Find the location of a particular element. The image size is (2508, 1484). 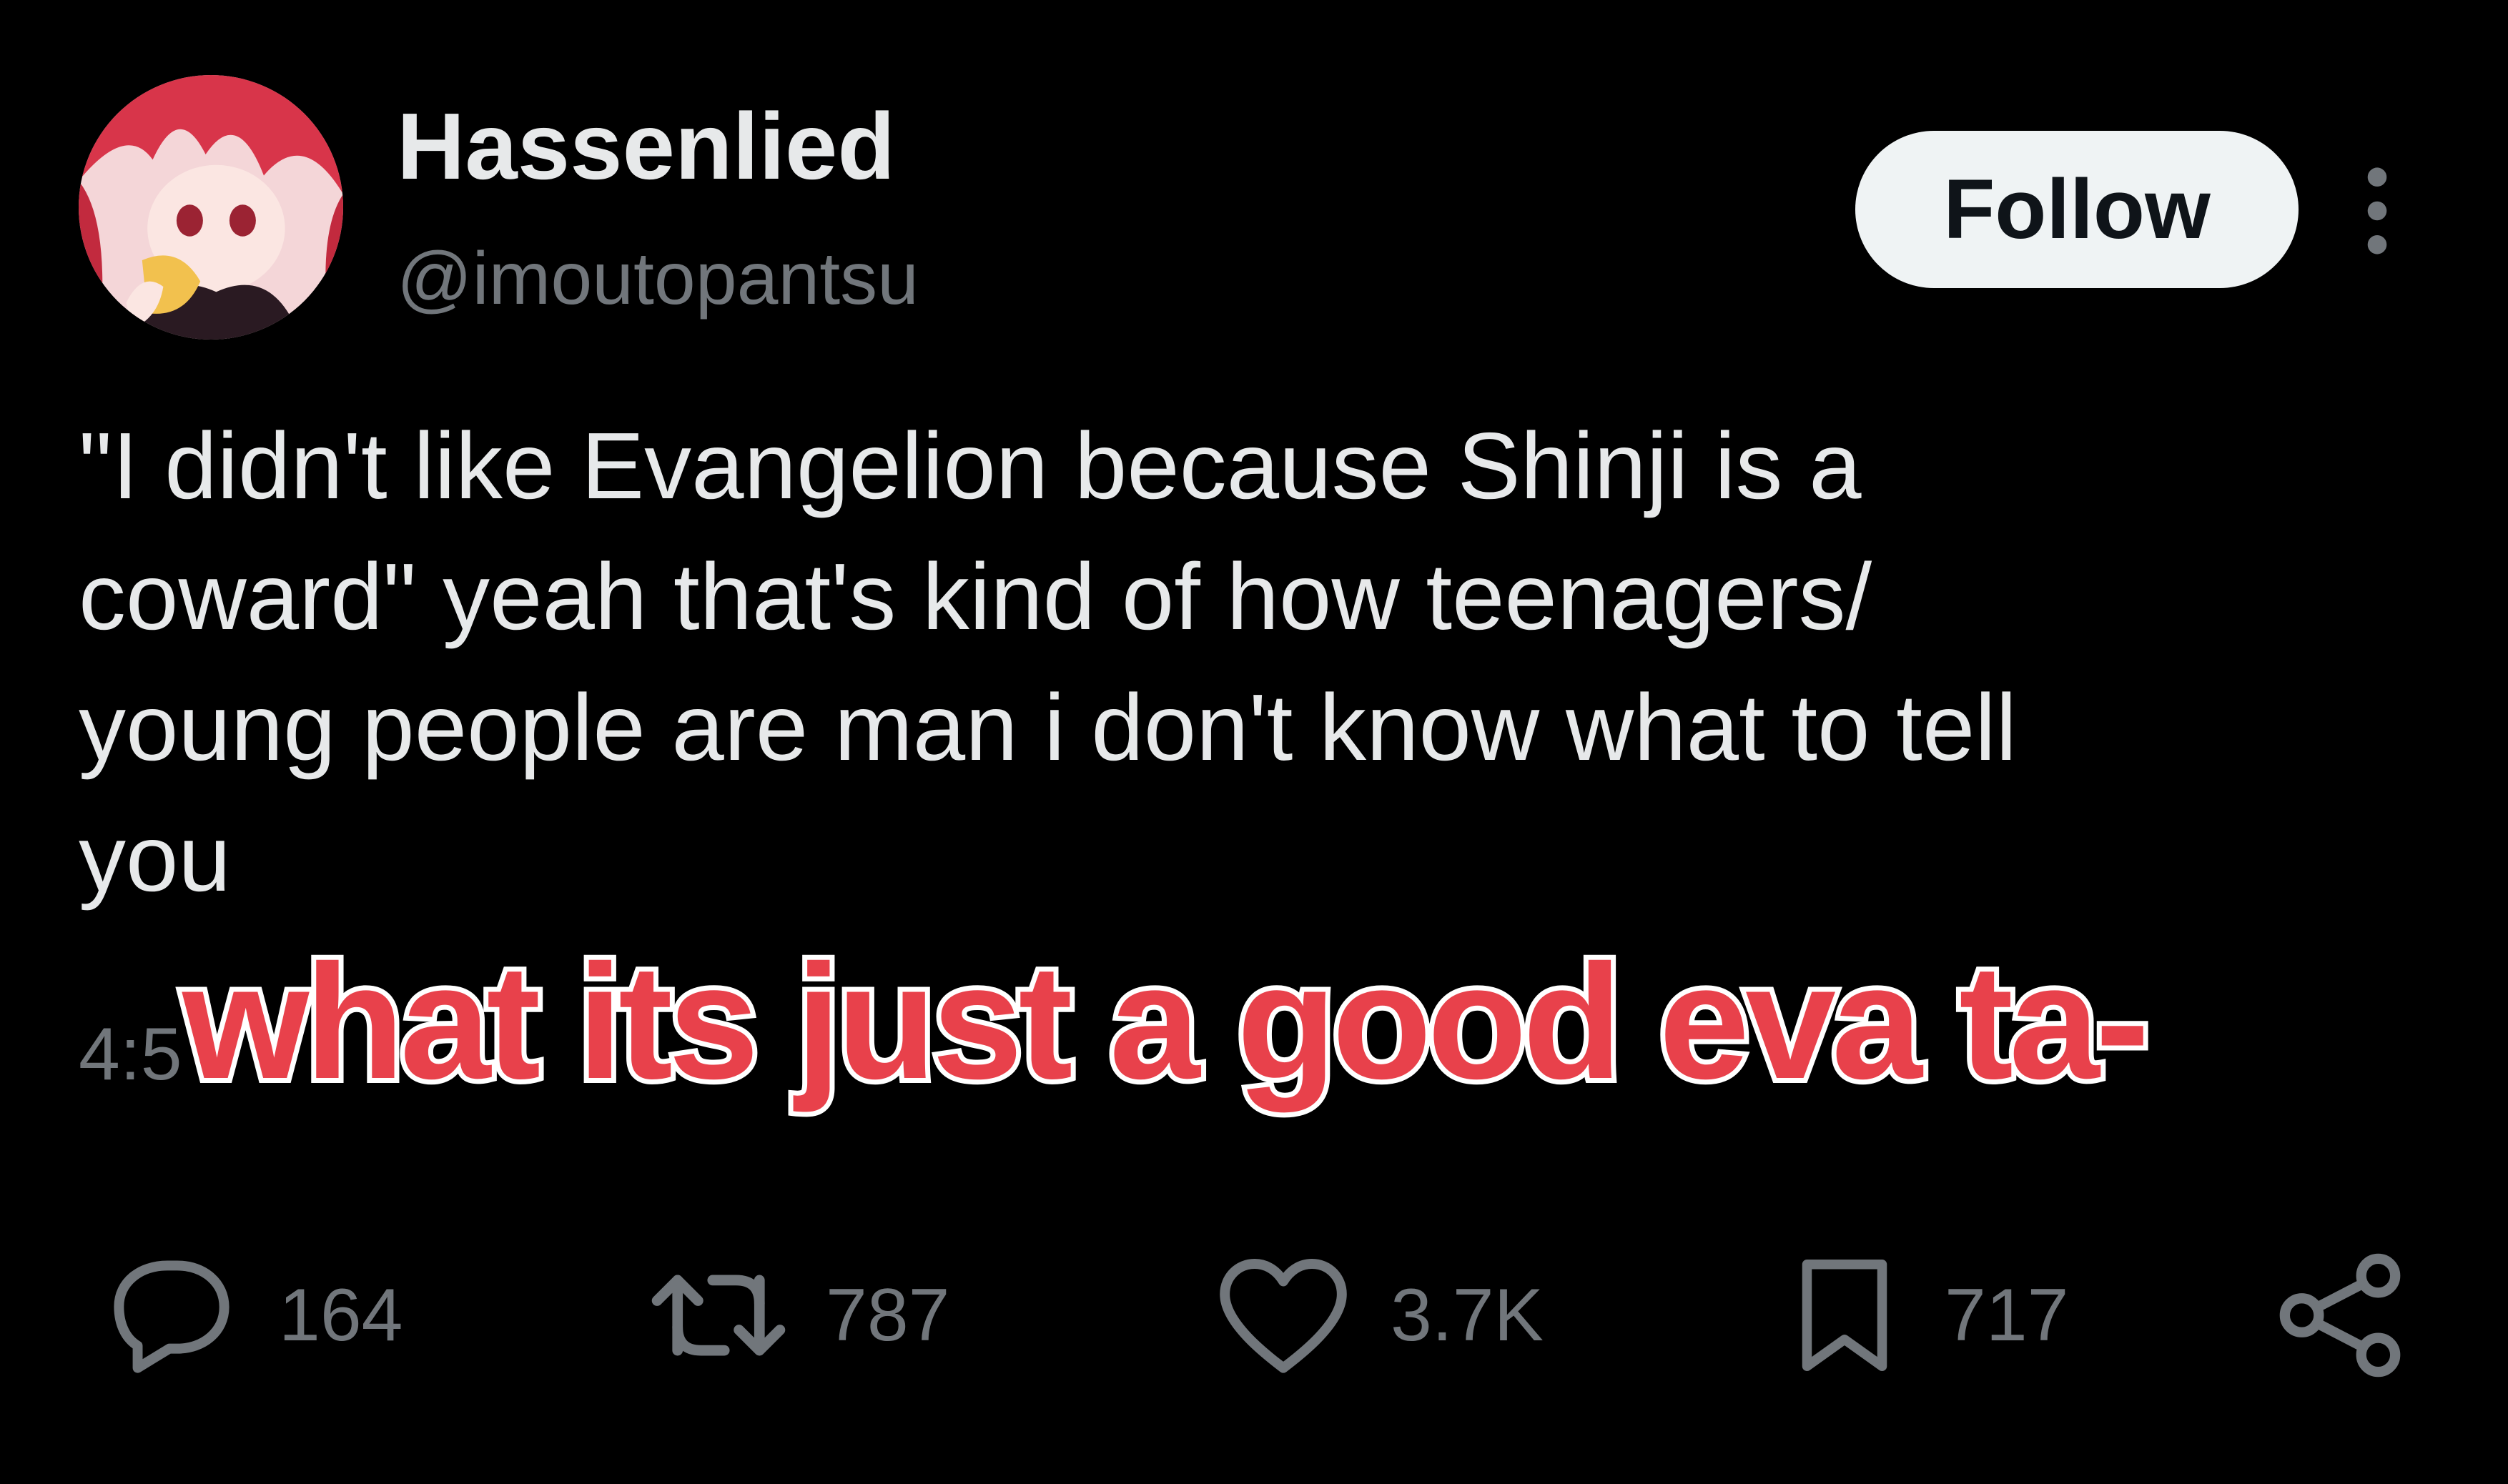

bookmark-icon is located at coordinates (1845, 1315).